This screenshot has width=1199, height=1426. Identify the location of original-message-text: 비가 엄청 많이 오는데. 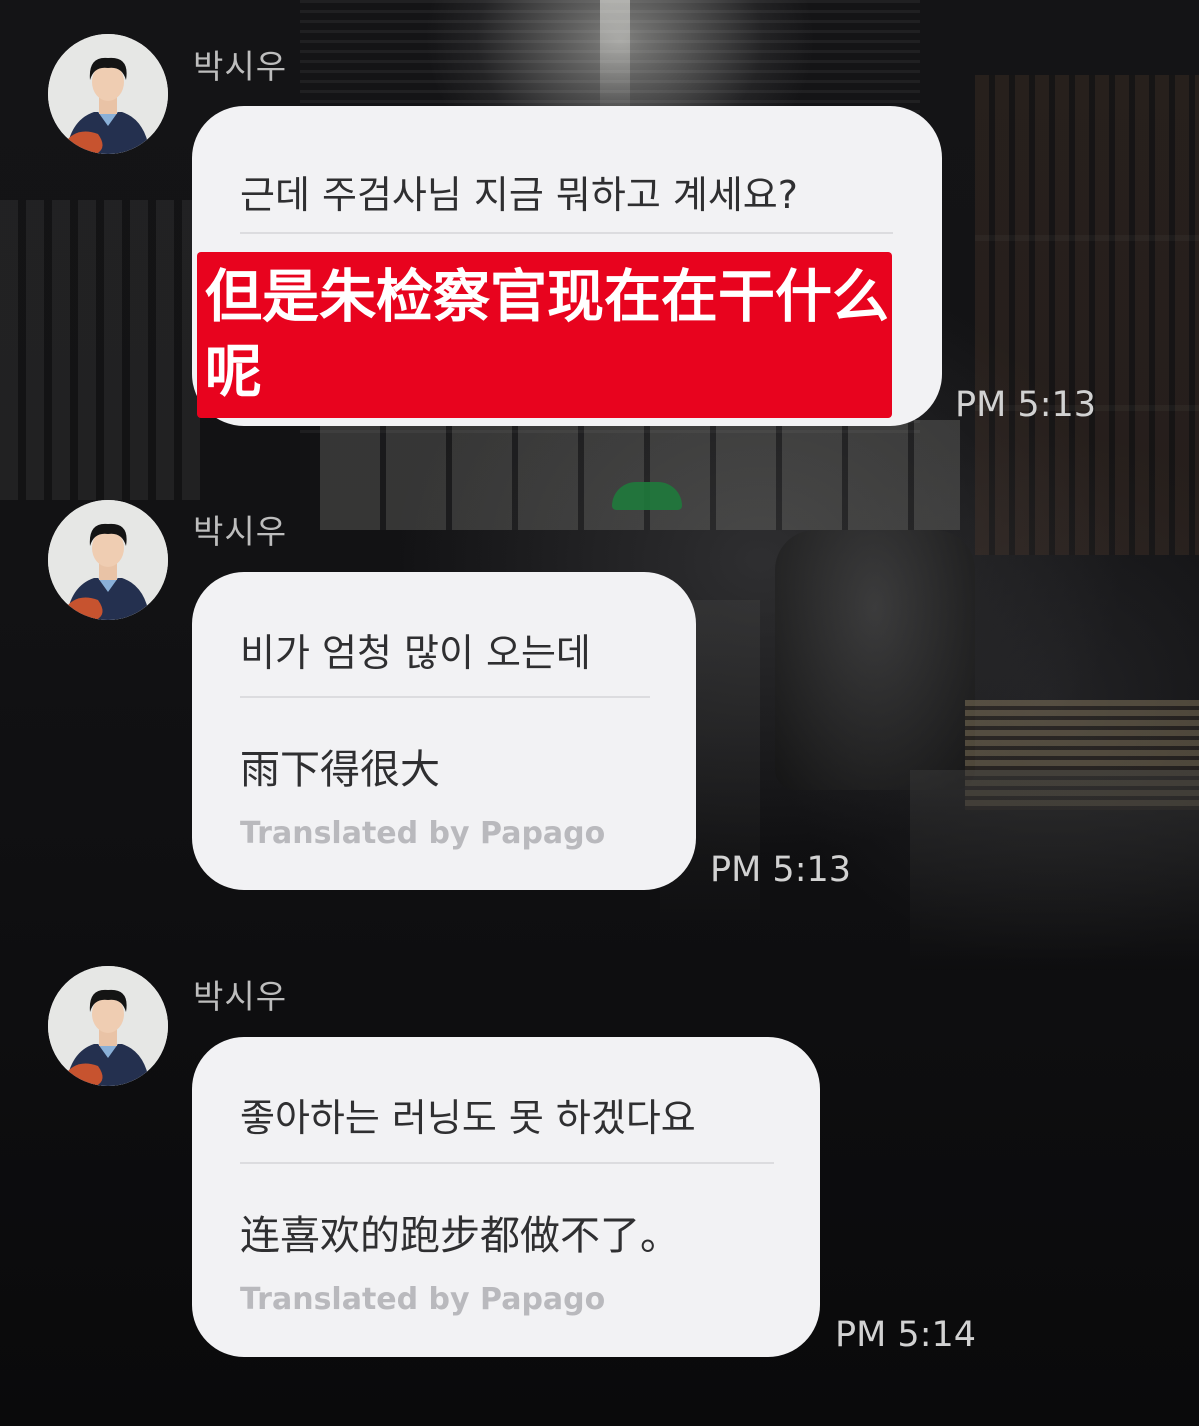
(415, 653).